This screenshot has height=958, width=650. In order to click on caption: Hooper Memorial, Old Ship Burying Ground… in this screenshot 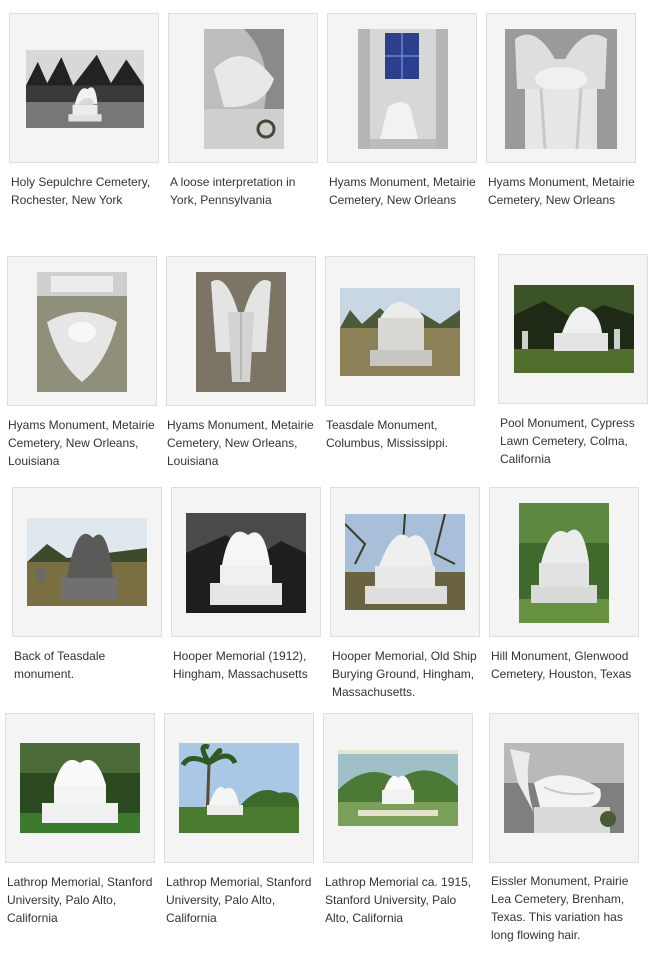, I will do `click(404, 674)`.